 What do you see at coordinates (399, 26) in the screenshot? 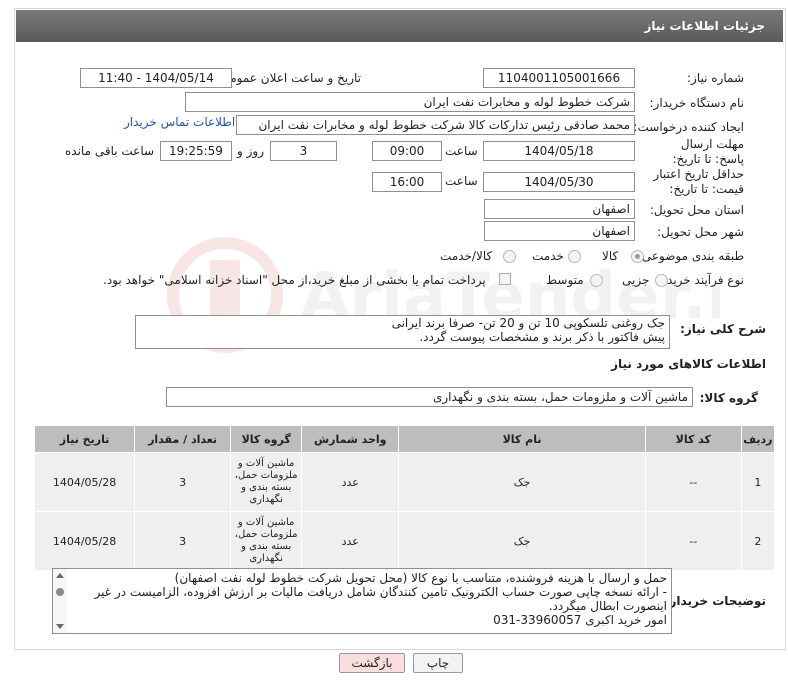
I see `page-header: جزئیات اطلاعات نیاز` at bounding box center [399, 26].